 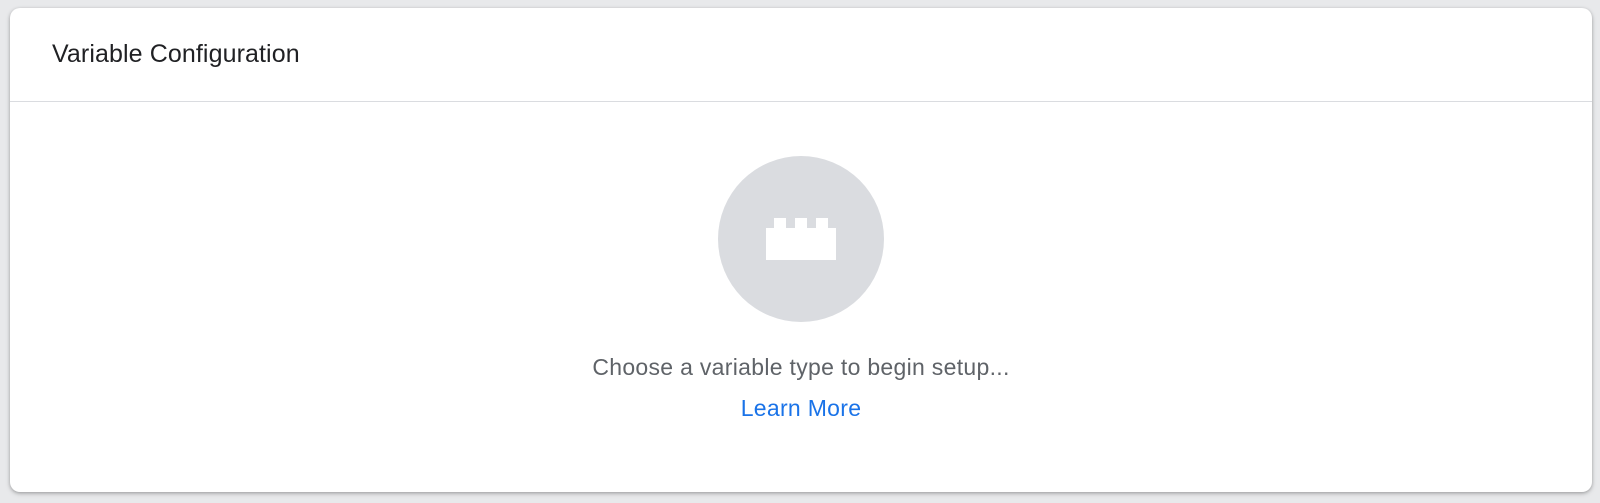 What do you see at coordinates (176, 54) in the screenshot?
I see `panel-title: Variable Configuration` at bounding box center [176, 54].